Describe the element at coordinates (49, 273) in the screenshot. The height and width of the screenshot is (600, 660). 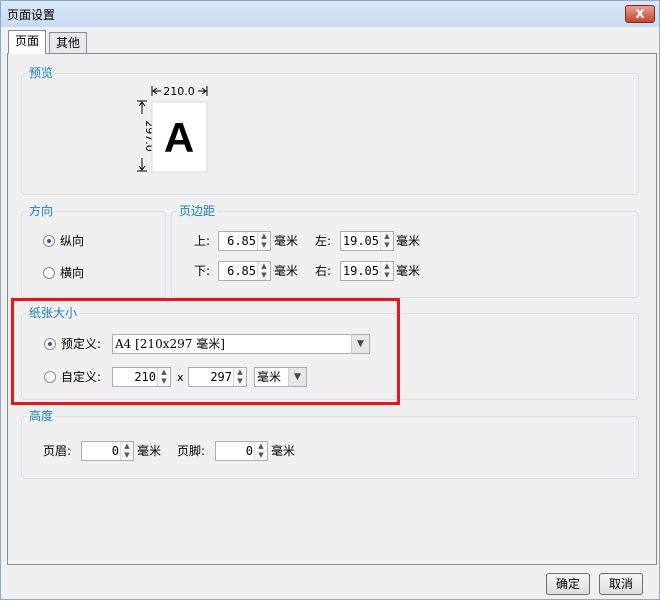
I see `landscape-radio` at that location.